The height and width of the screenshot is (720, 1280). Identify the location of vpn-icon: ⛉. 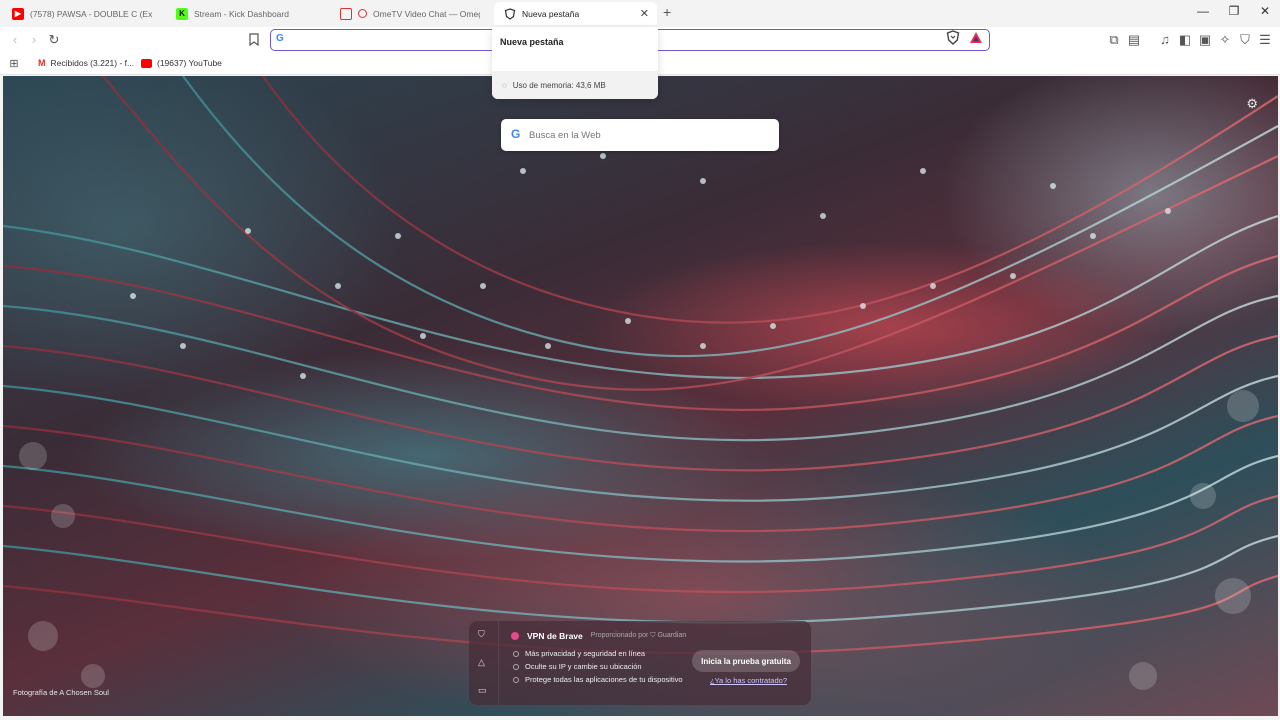
(1245, 40).